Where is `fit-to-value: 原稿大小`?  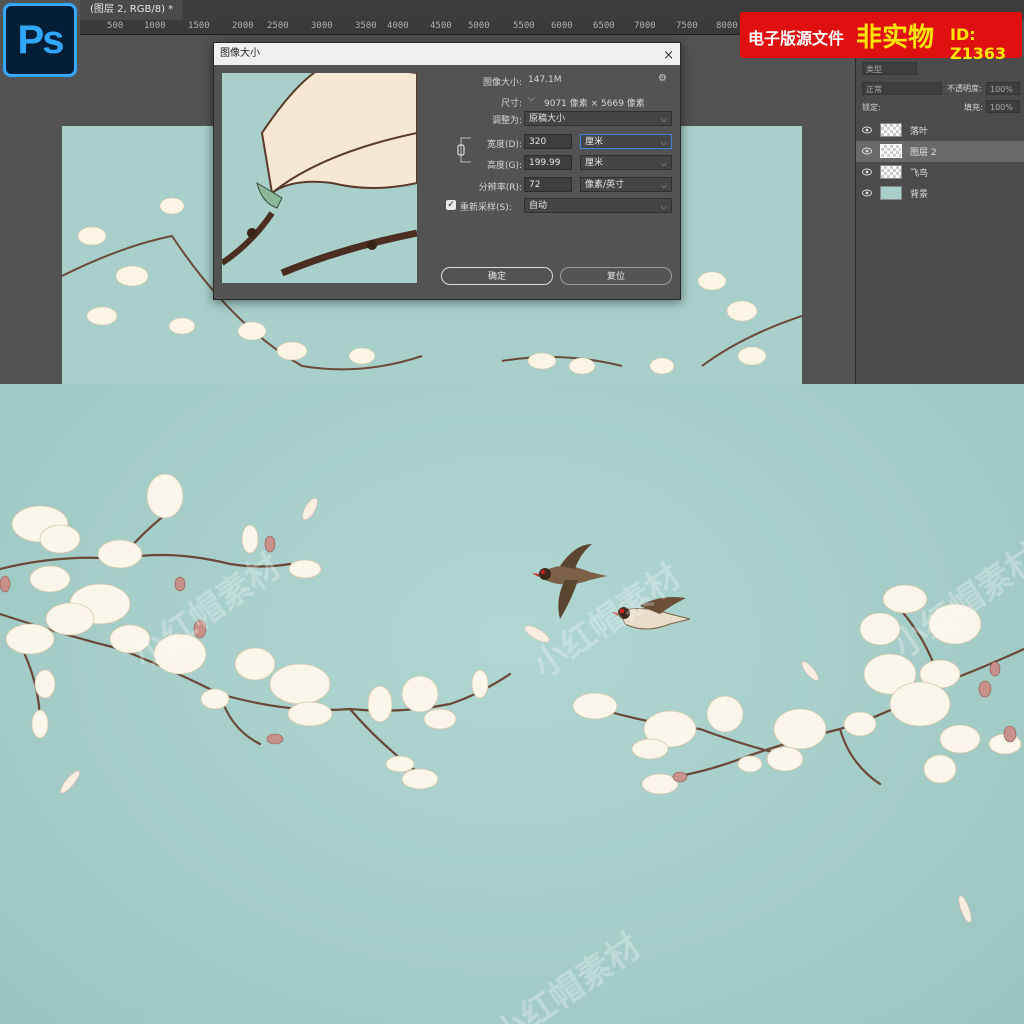 fit-to-value: 原稿大小 is located at coordinates (547, 119).